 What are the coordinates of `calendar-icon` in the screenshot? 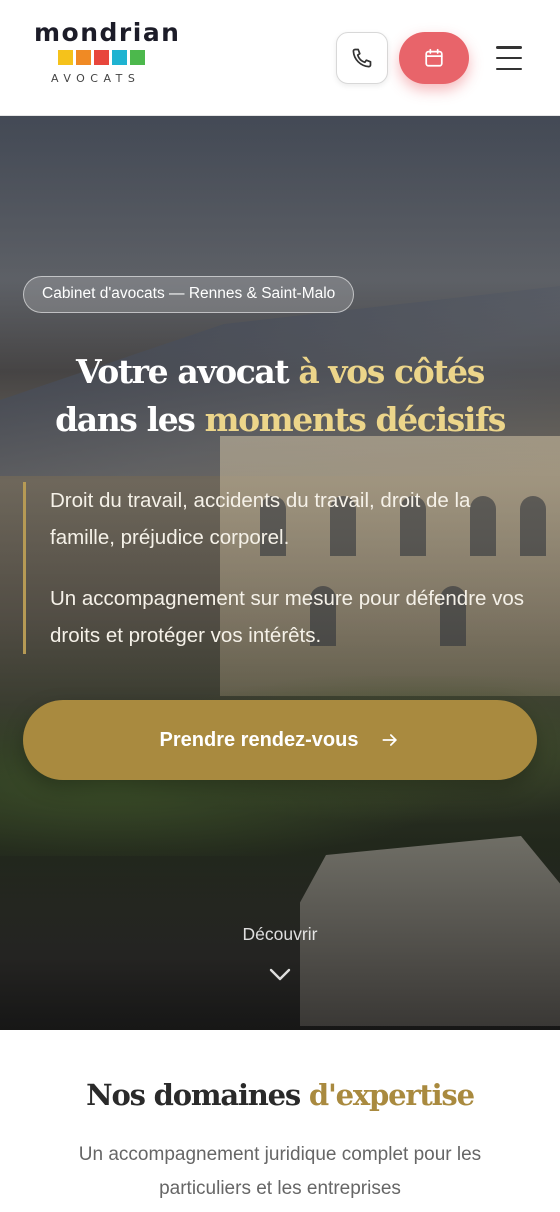 It's located at (434, 57).